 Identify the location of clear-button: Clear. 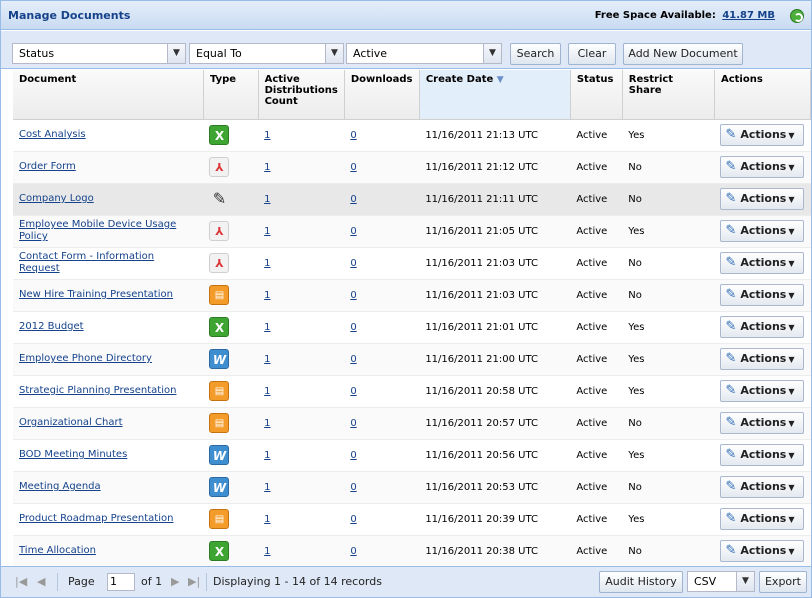
(592, 54).